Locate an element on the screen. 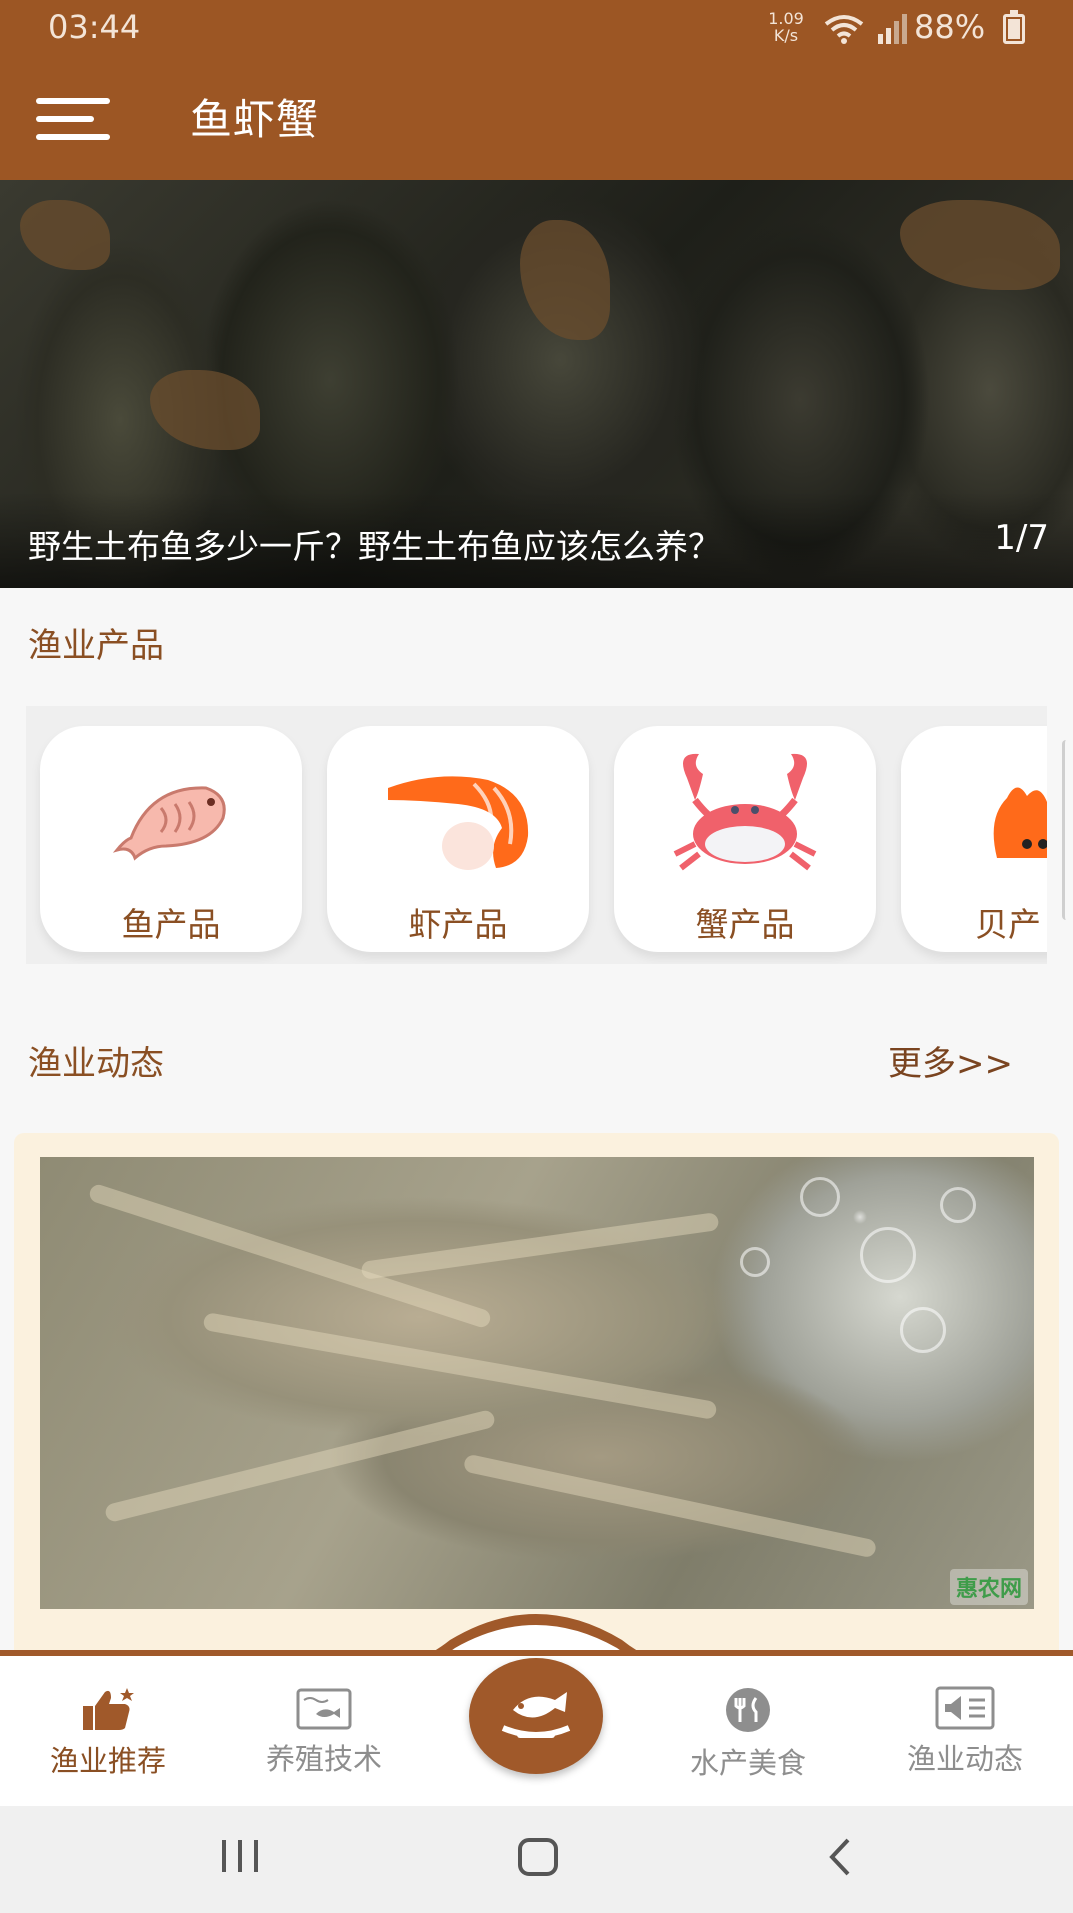 The width and height of the screenshot is (1073, 1913). scrollbar is located at coordinates (1066, 830).